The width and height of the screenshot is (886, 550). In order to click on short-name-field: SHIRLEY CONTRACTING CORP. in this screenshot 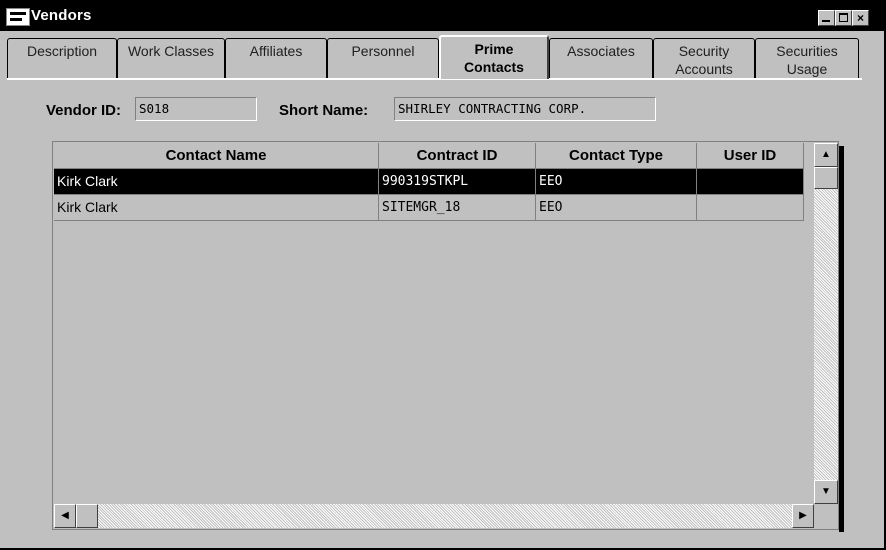, I will do `click(525, 109)`.